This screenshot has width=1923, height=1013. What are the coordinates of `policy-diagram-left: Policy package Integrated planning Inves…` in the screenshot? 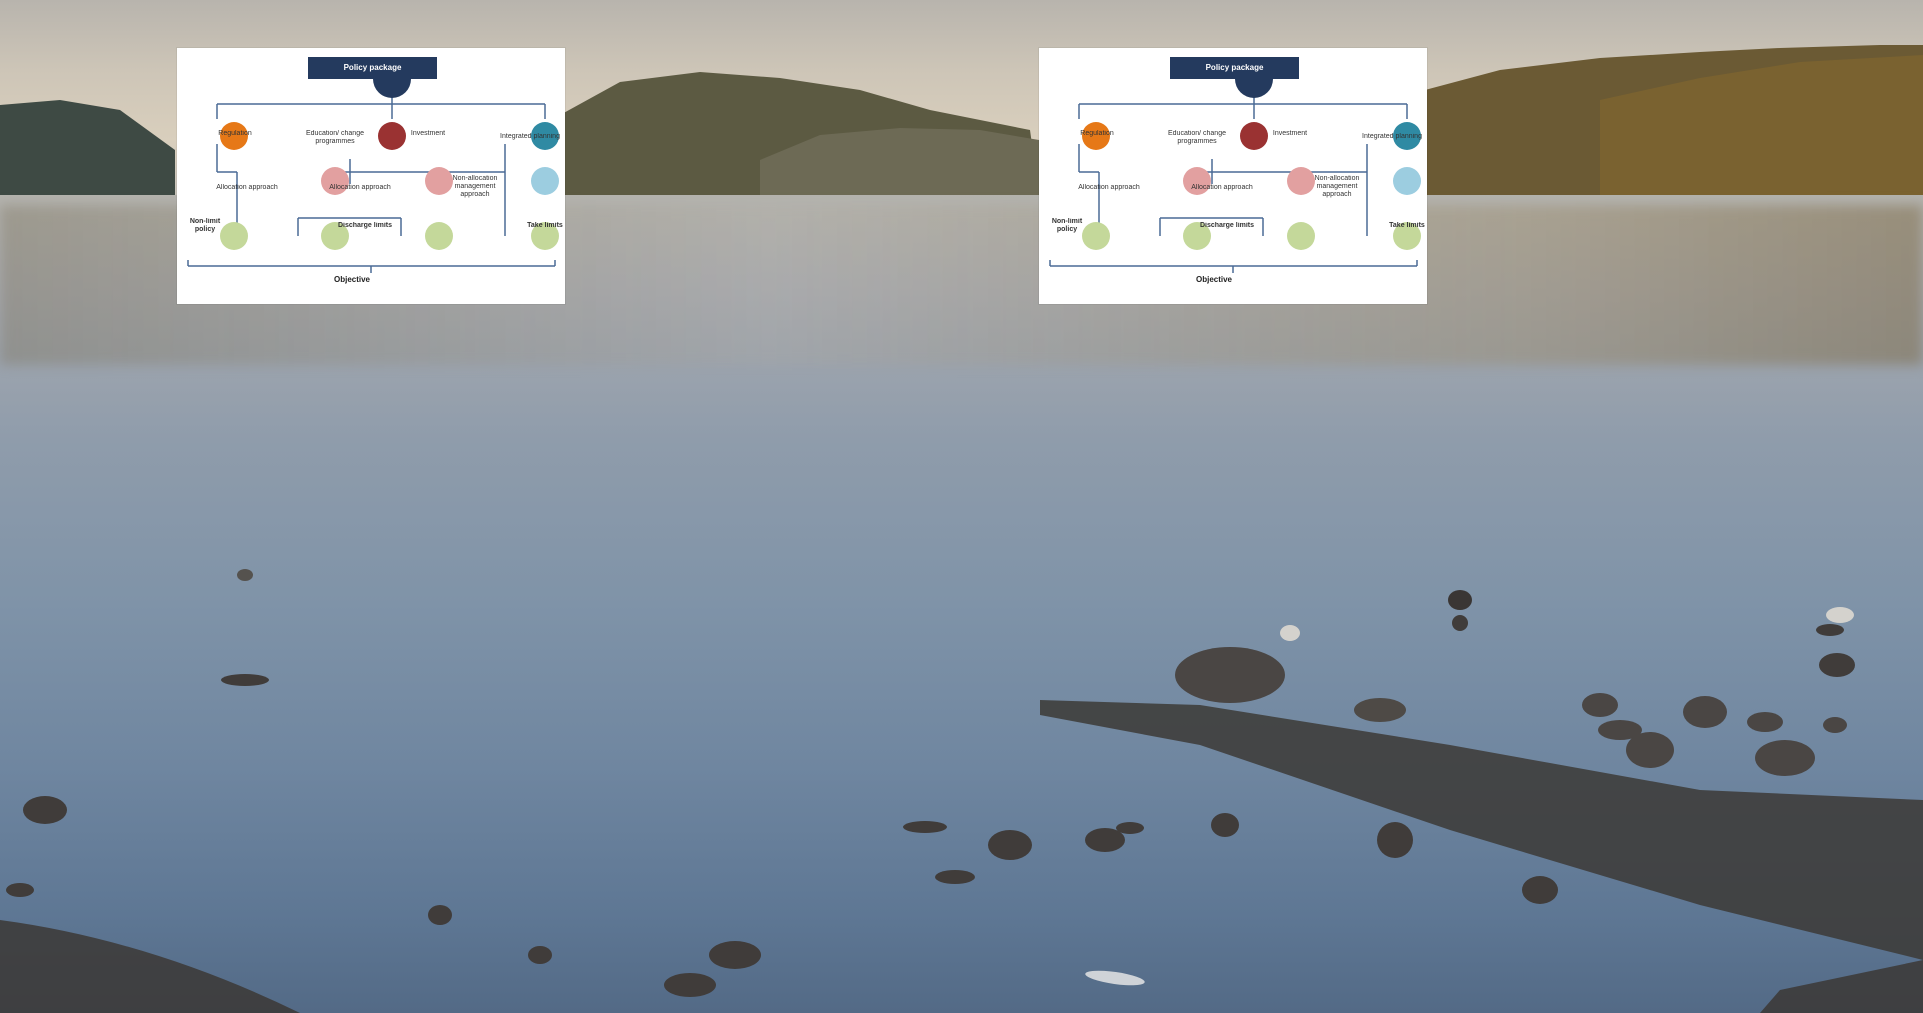 It's located at (371, 176).